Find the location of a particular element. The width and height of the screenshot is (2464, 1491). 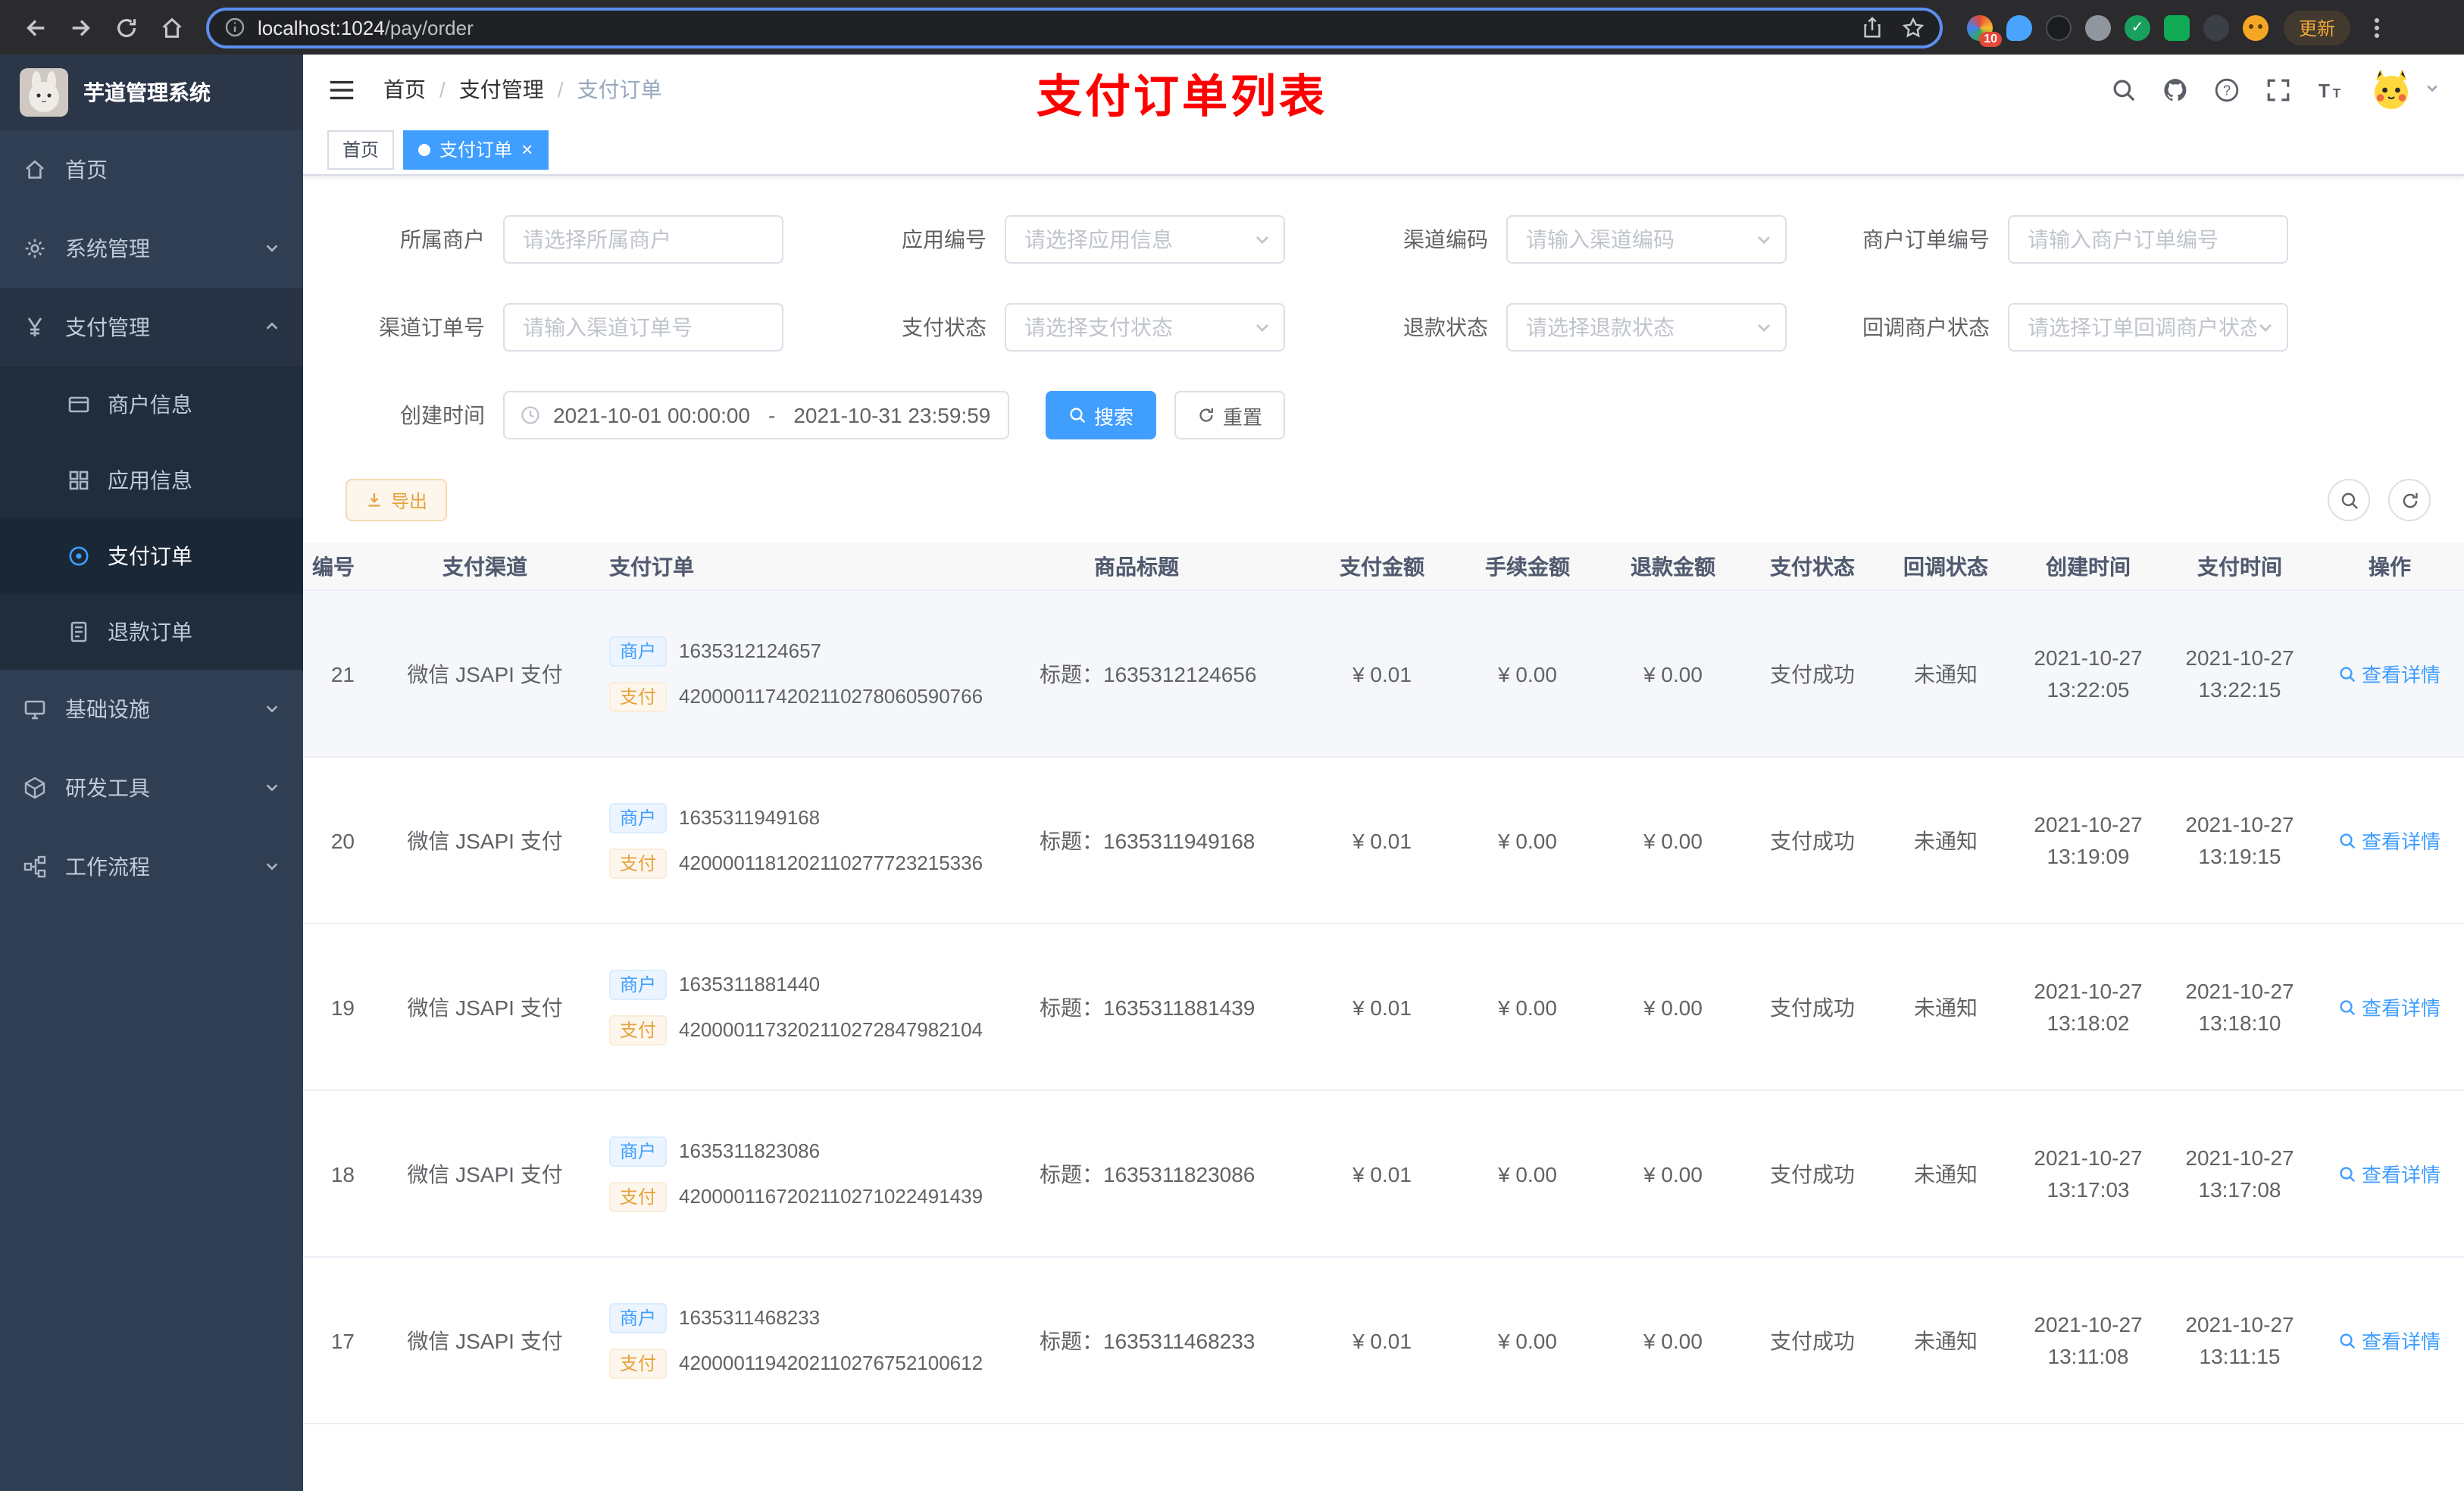

share-icon is located at coordinates (1872, 27).